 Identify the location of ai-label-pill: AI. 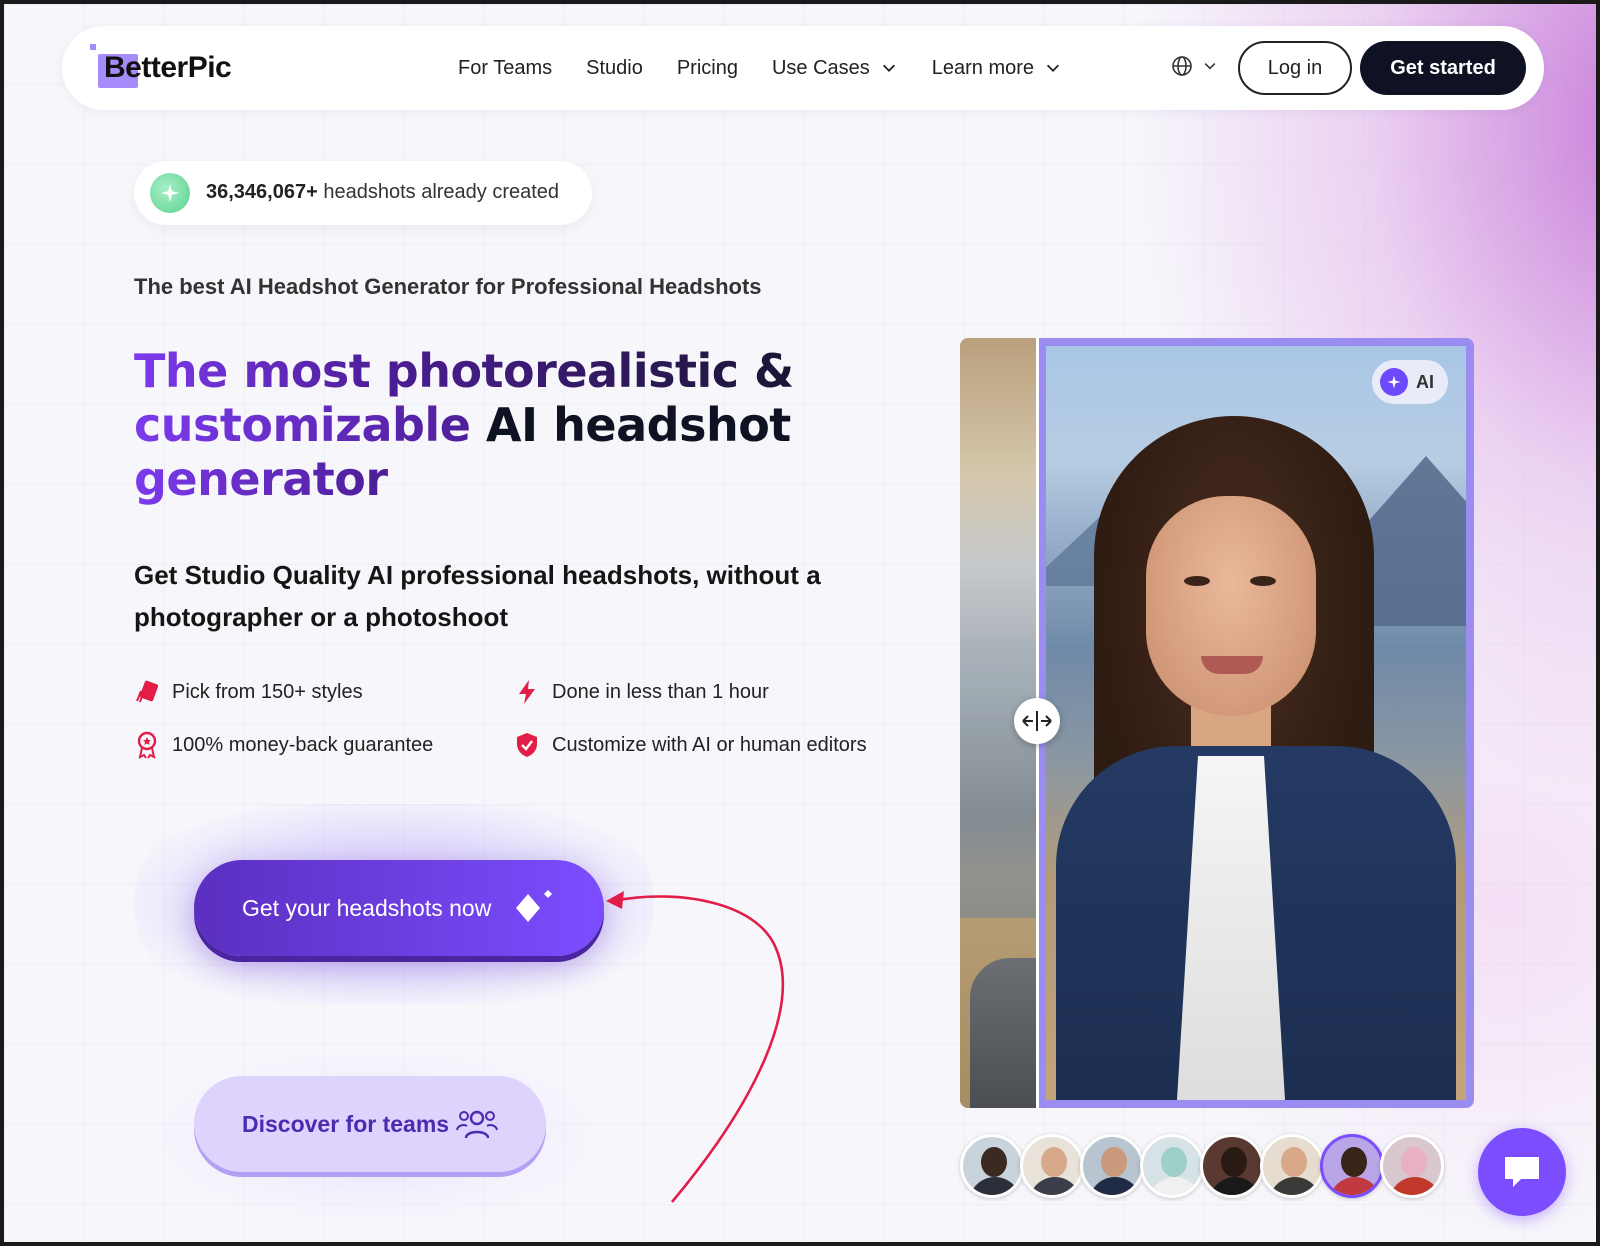
(1410, 382).